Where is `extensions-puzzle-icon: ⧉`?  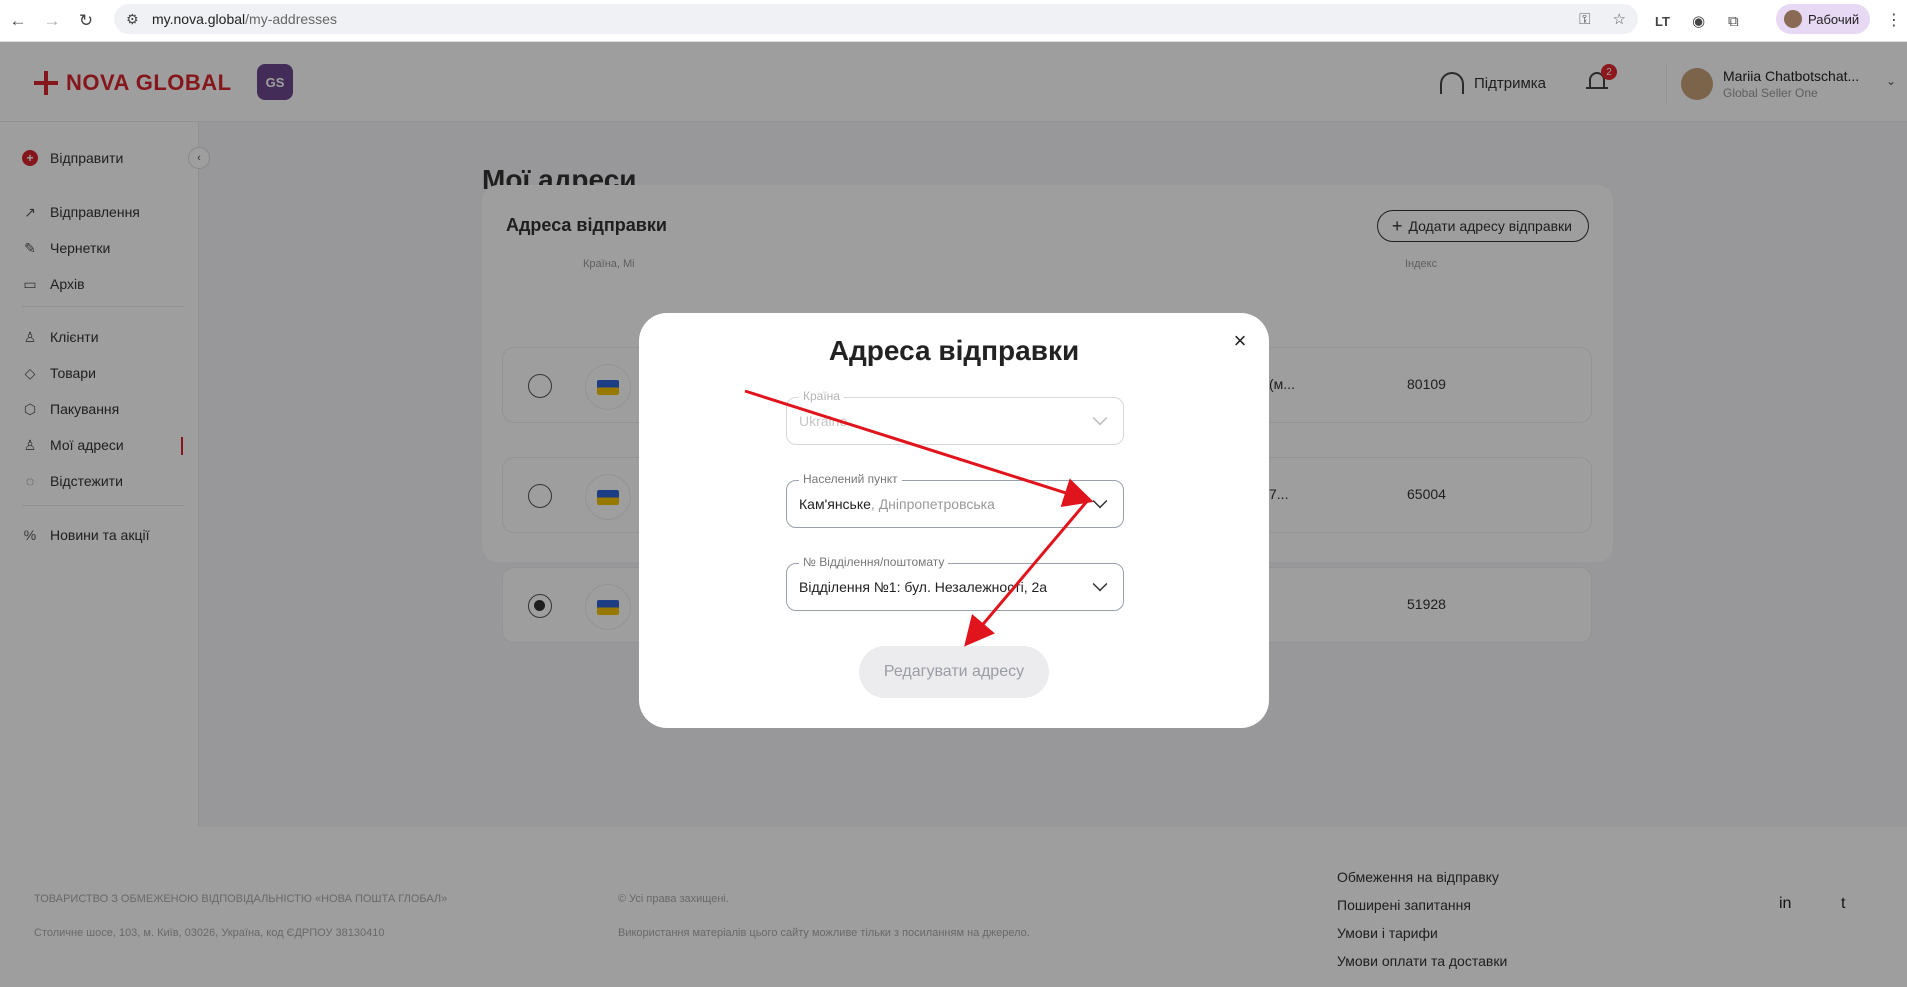
extensions-puzzle-icon: ⧉ is located at coordinates (1733, 21).